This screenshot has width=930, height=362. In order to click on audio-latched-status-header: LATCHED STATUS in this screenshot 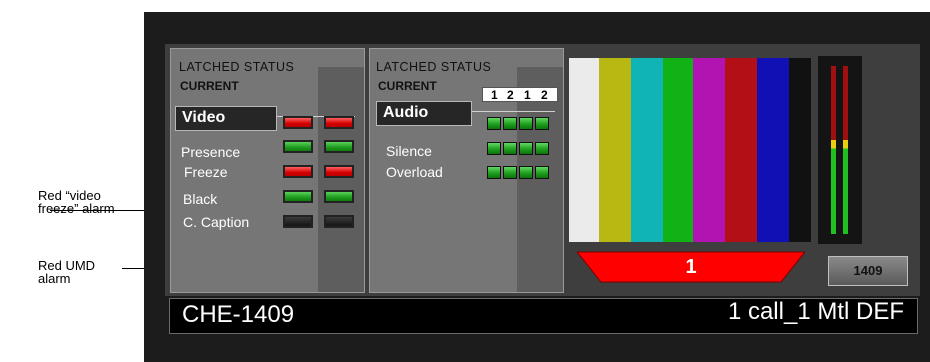, I will do `click(434, 67)`.